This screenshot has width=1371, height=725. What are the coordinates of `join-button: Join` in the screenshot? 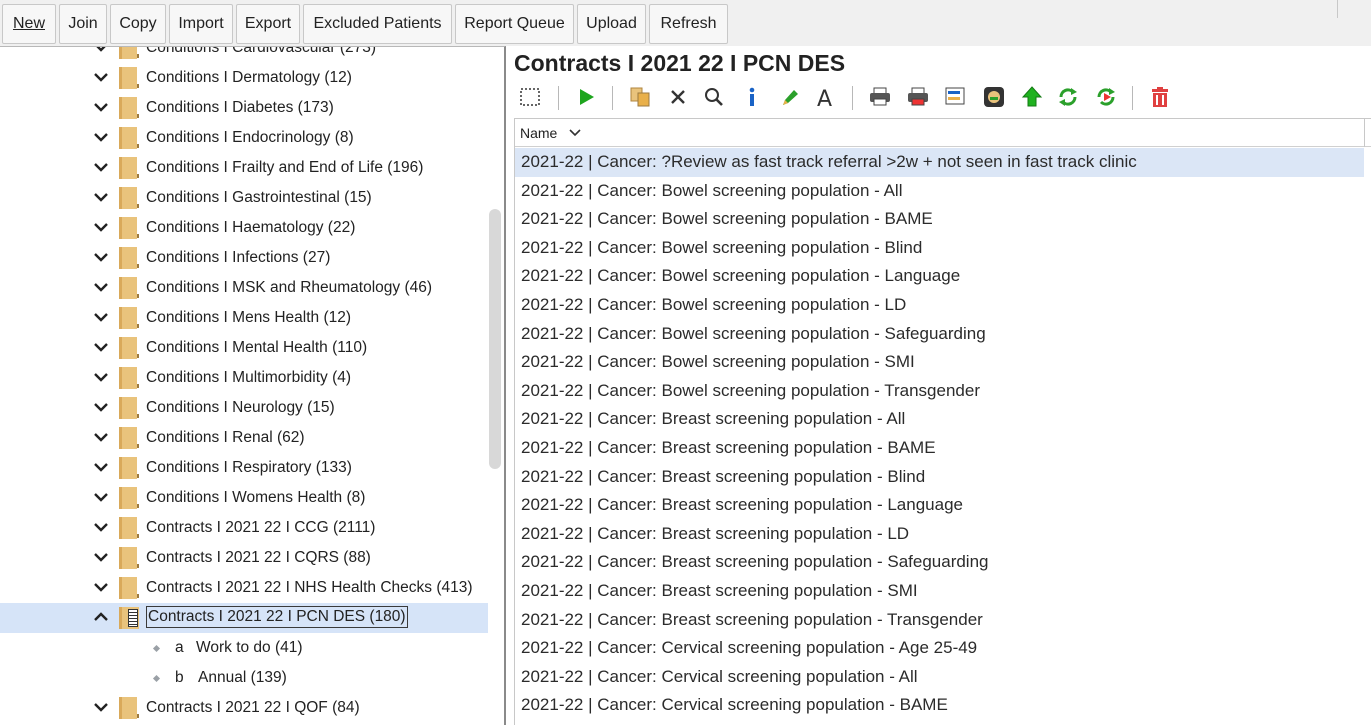 It's located at (83, 24).